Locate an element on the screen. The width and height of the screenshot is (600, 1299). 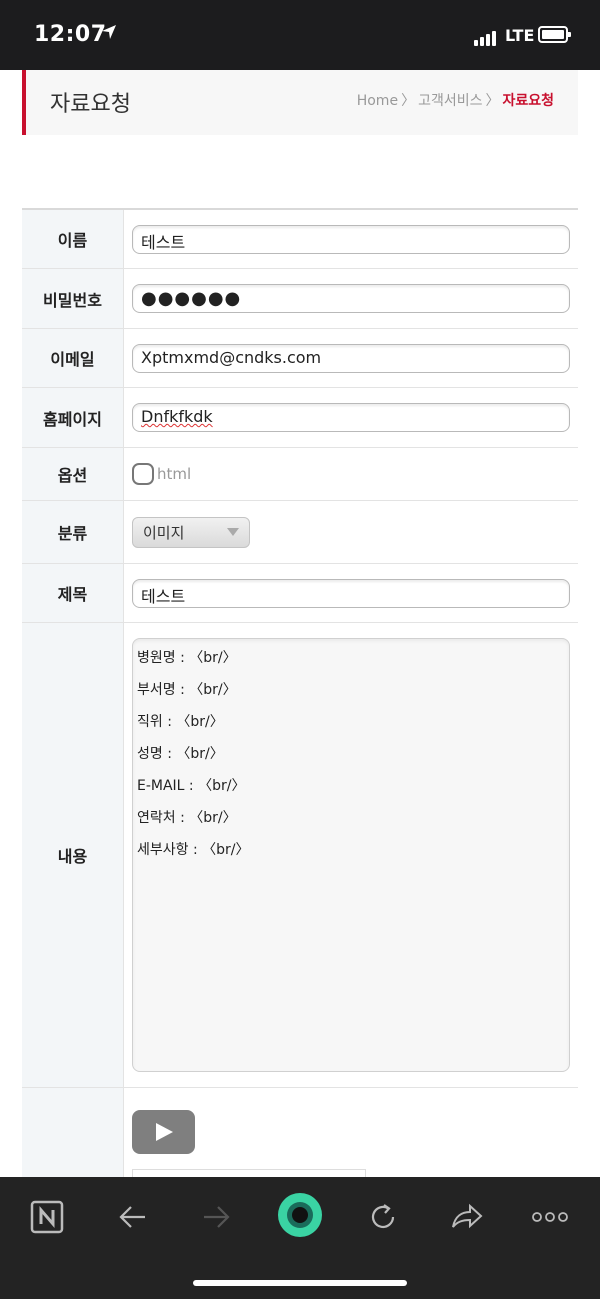
refresh-icon is located at coordinates (383, 1217).